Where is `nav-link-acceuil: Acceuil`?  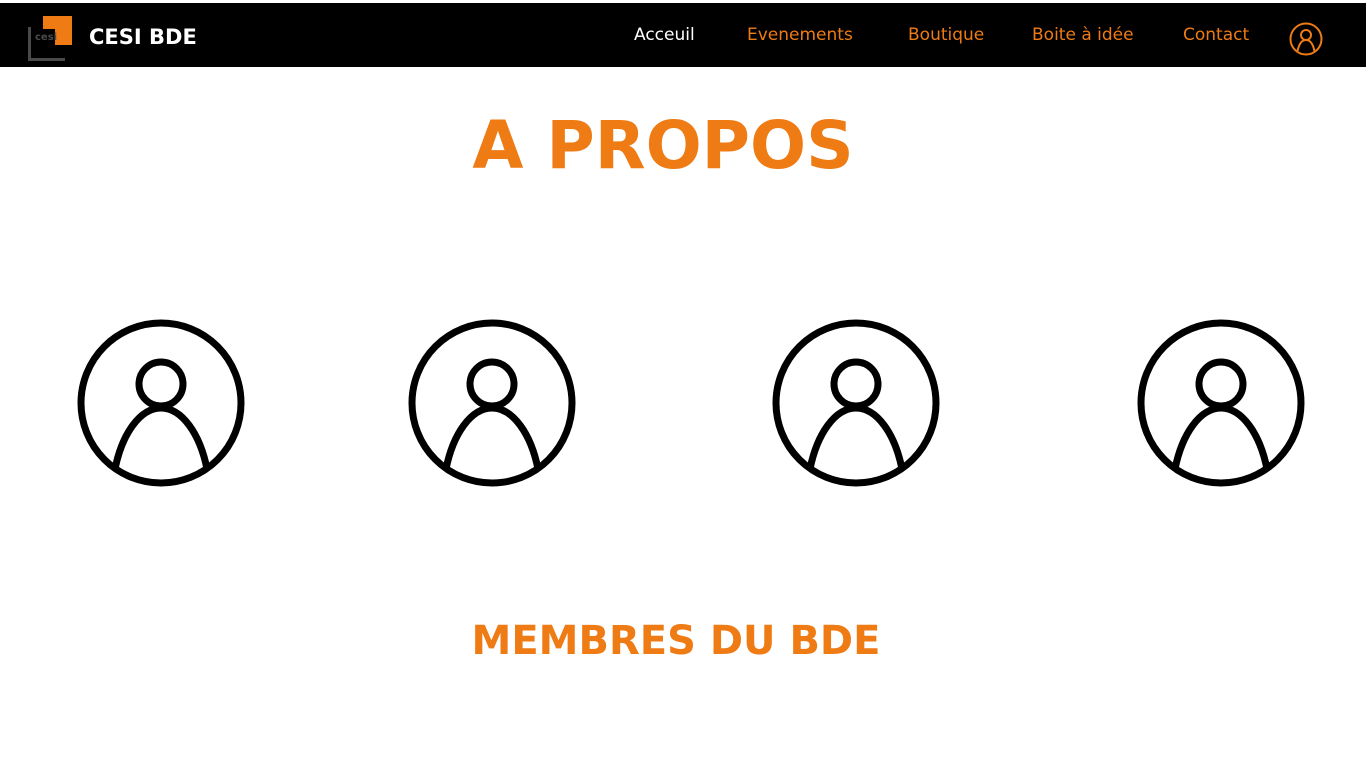 nav-link-acceuil: Acceuil is located at coordinates (664, 35).